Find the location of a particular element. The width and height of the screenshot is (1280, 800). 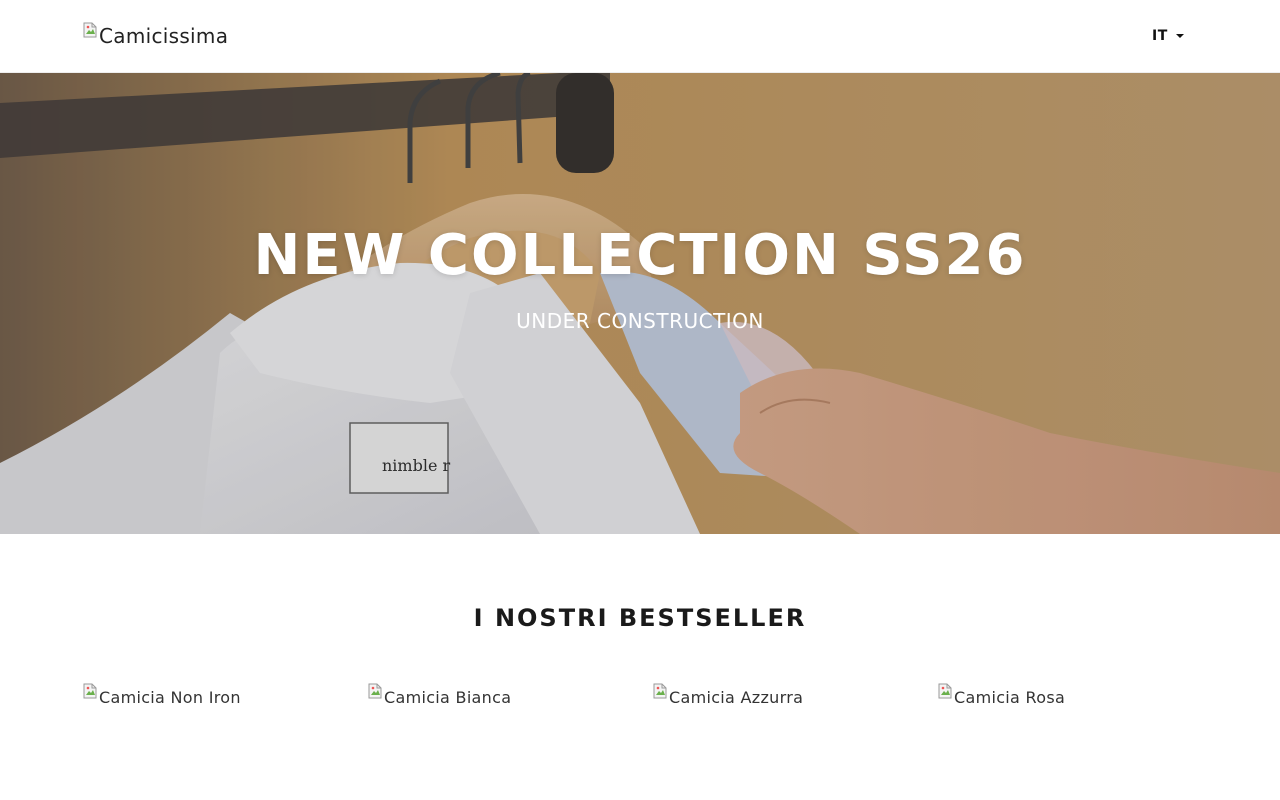

product-card-bianca: Camicia Bianca is located at coordinates (439, 696).